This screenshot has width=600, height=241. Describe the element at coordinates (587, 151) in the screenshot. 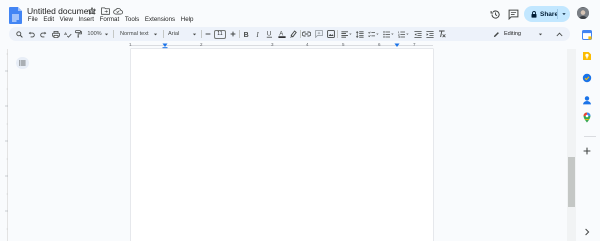

I see `add-icon` at that location.